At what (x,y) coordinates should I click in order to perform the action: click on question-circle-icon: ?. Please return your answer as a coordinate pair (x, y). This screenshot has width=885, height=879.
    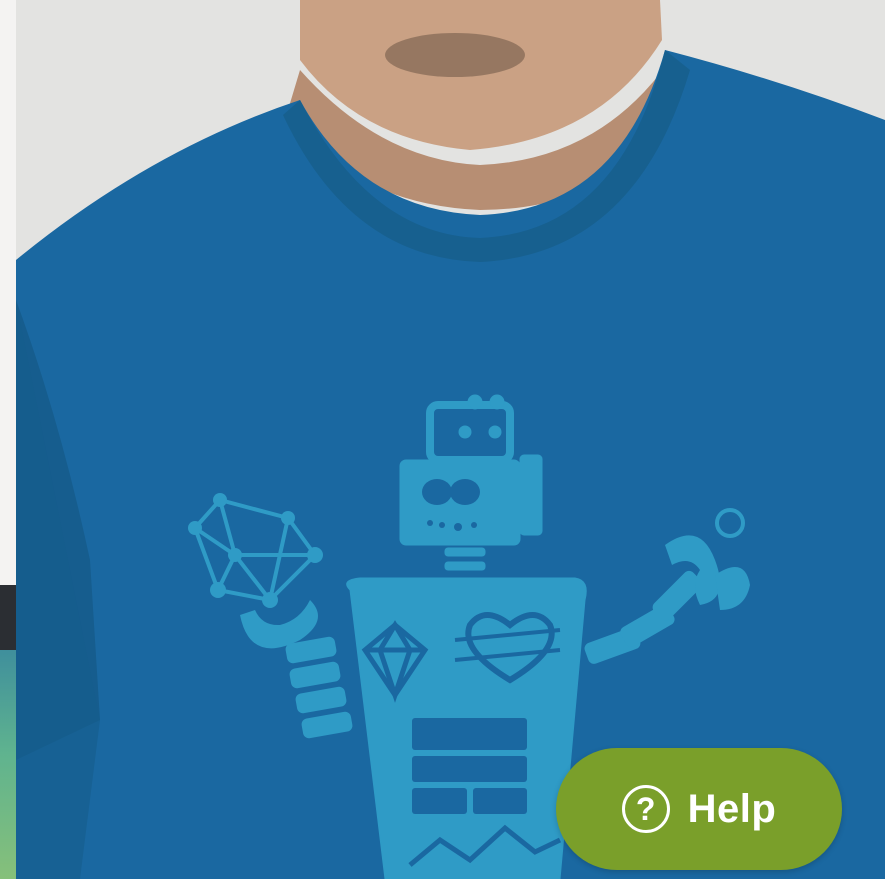
    Looking at the image, I should click on (645, 809).